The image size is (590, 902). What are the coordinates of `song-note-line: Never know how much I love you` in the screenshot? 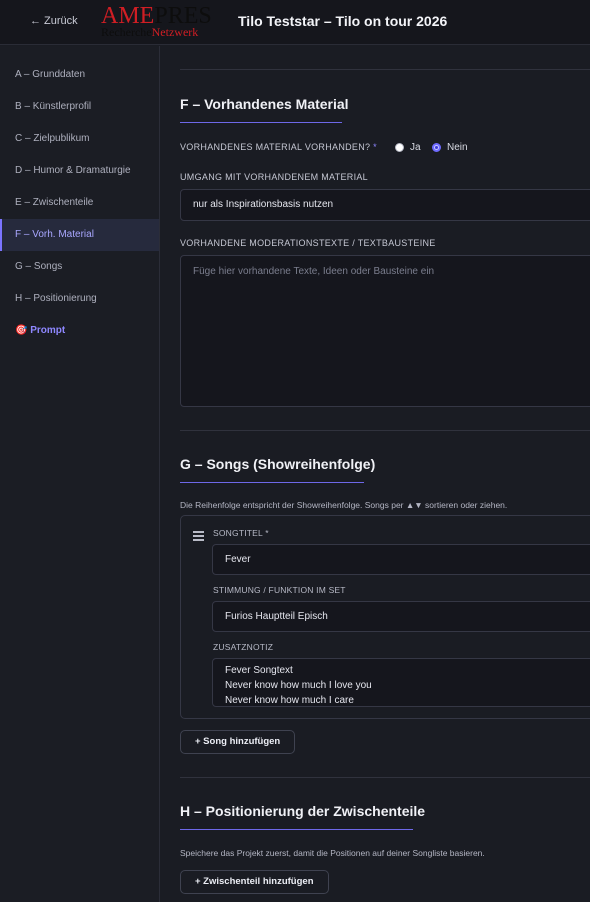 It's located at (298, 685).